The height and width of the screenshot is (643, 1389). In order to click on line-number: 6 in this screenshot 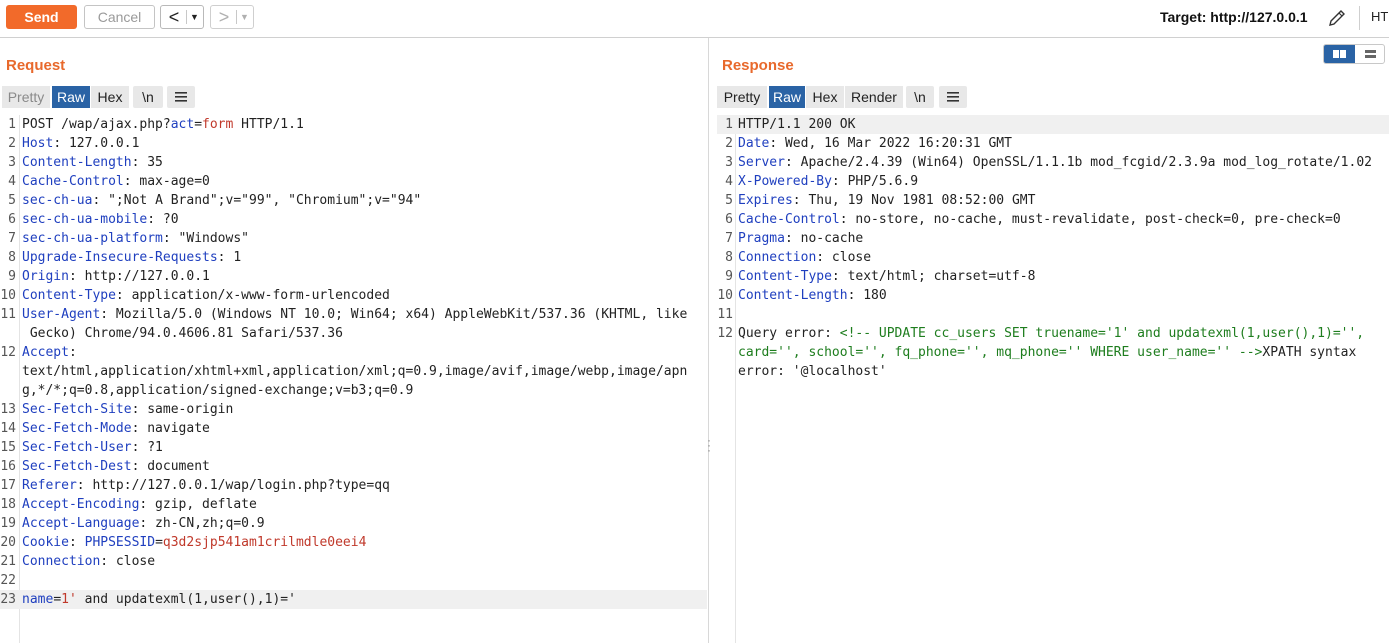, I will do `click(12, 219)`.